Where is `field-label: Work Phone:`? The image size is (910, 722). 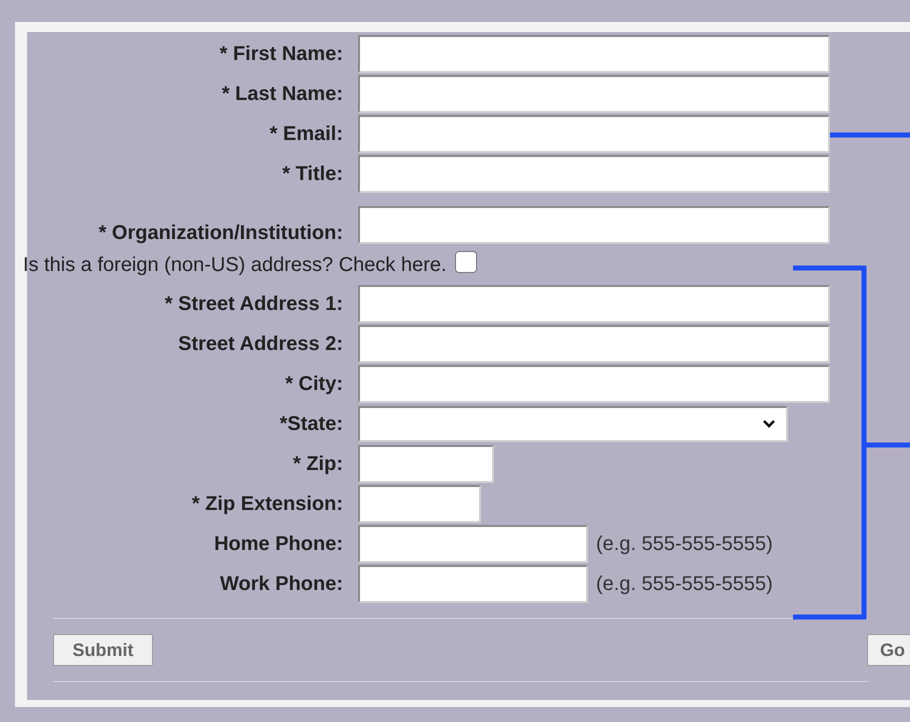
field-label: Work Phone: is located at coordinates (281, 584).